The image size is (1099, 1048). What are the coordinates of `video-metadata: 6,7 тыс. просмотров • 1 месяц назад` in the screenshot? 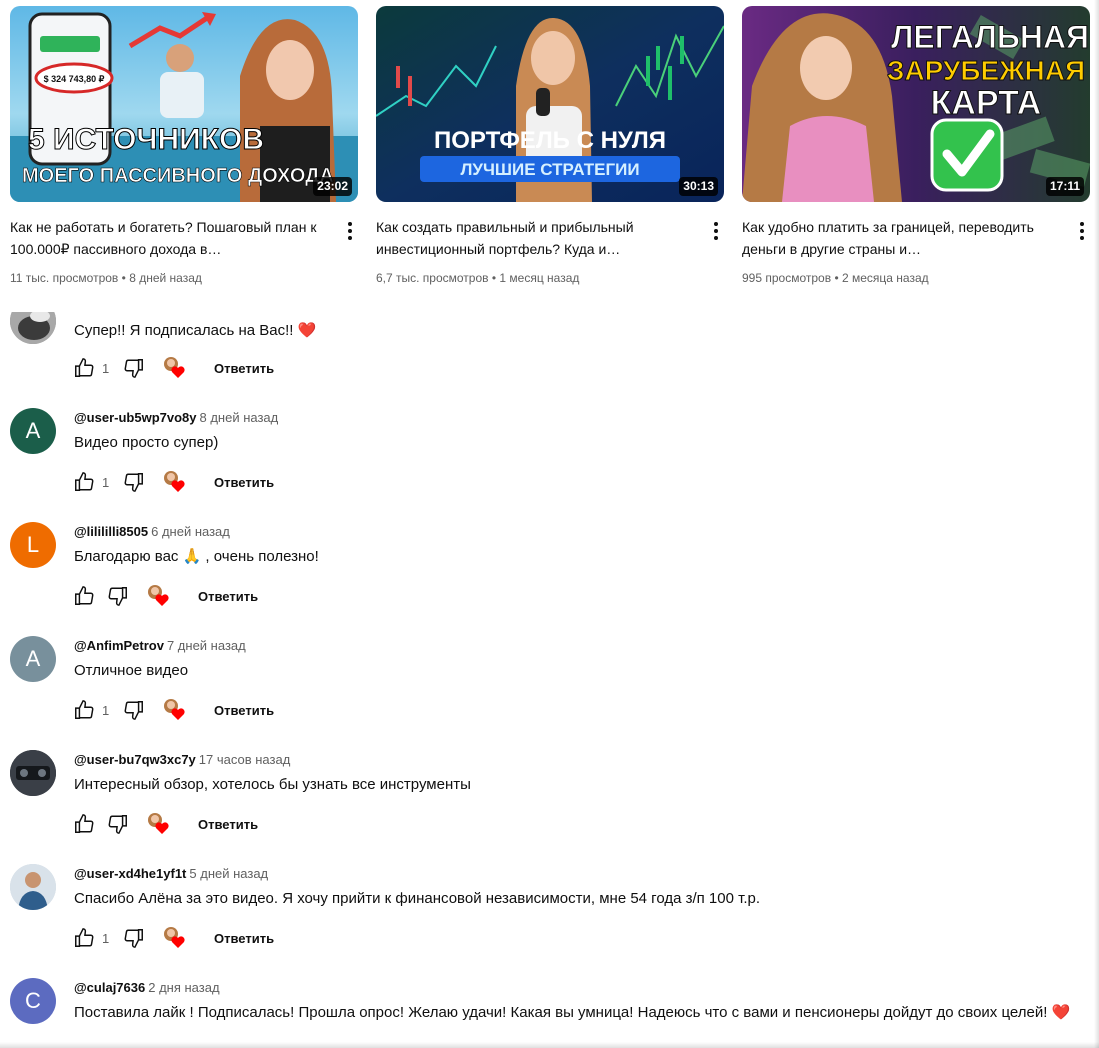 It's located at (477, 278).